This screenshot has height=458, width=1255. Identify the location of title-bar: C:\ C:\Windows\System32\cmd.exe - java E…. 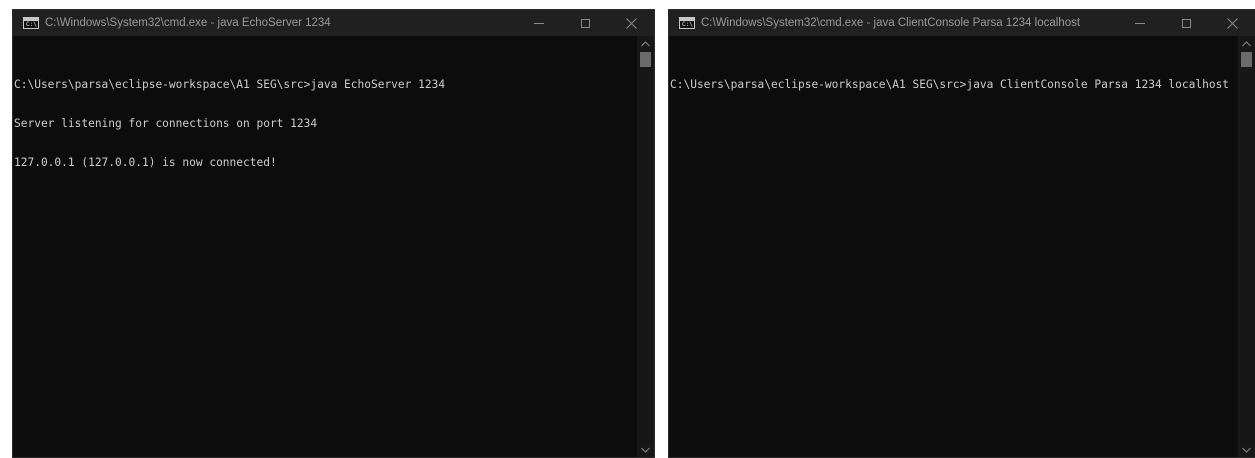
(333, 23).